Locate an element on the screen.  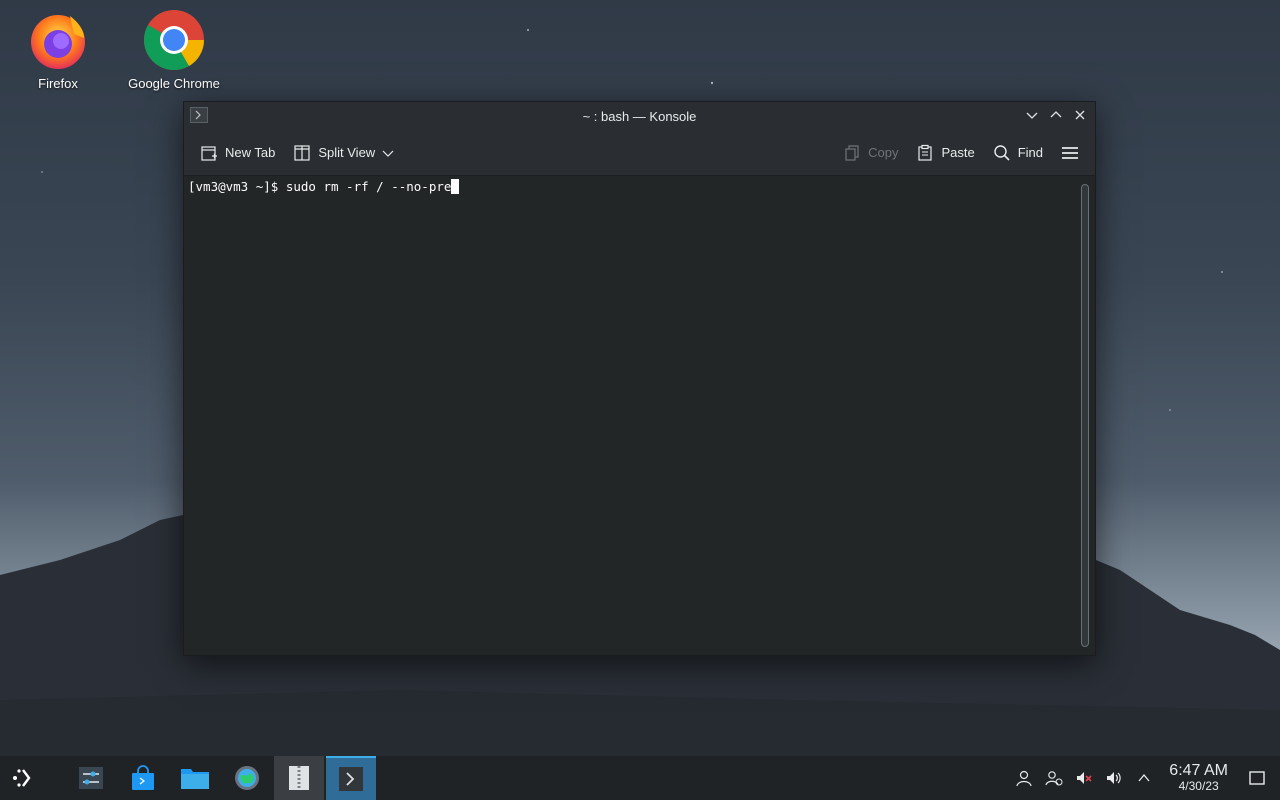
close-button is located at coordinates (1080, 115).